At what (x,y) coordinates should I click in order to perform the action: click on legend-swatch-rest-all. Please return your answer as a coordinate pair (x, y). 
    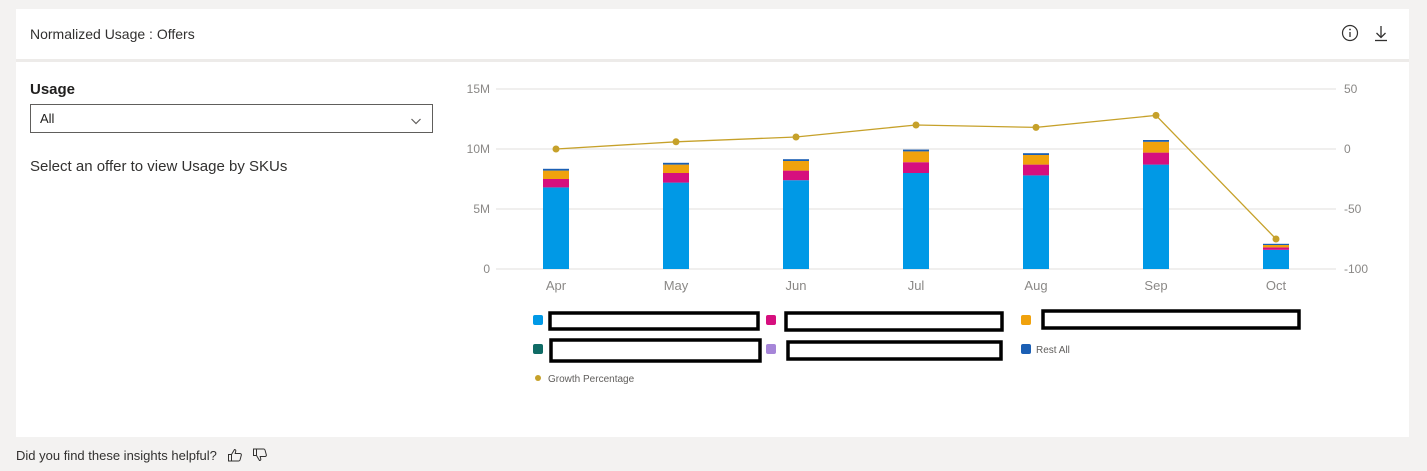
    Looking at the image, I should click on (1026, 349).